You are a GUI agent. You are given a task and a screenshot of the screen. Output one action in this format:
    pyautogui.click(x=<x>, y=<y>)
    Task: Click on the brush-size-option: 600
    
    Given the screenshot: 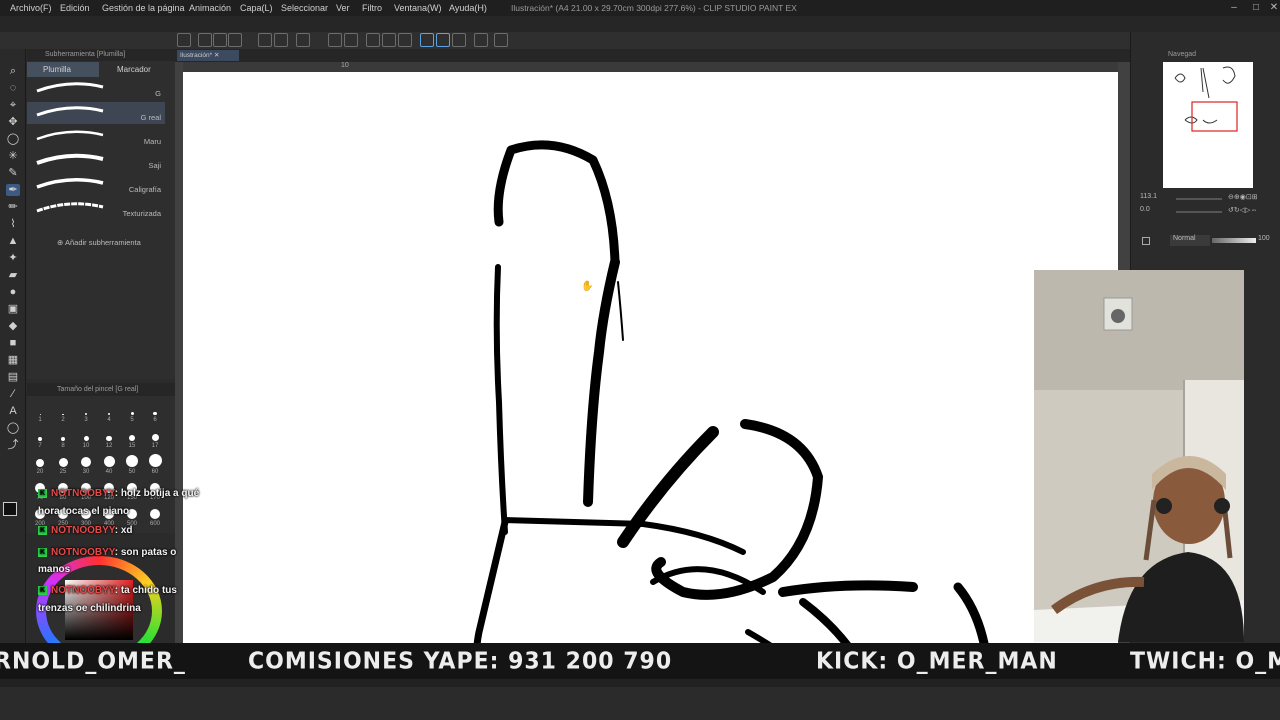 What is the action you would take?
    pyautogui.click(x=155, y=517)
    